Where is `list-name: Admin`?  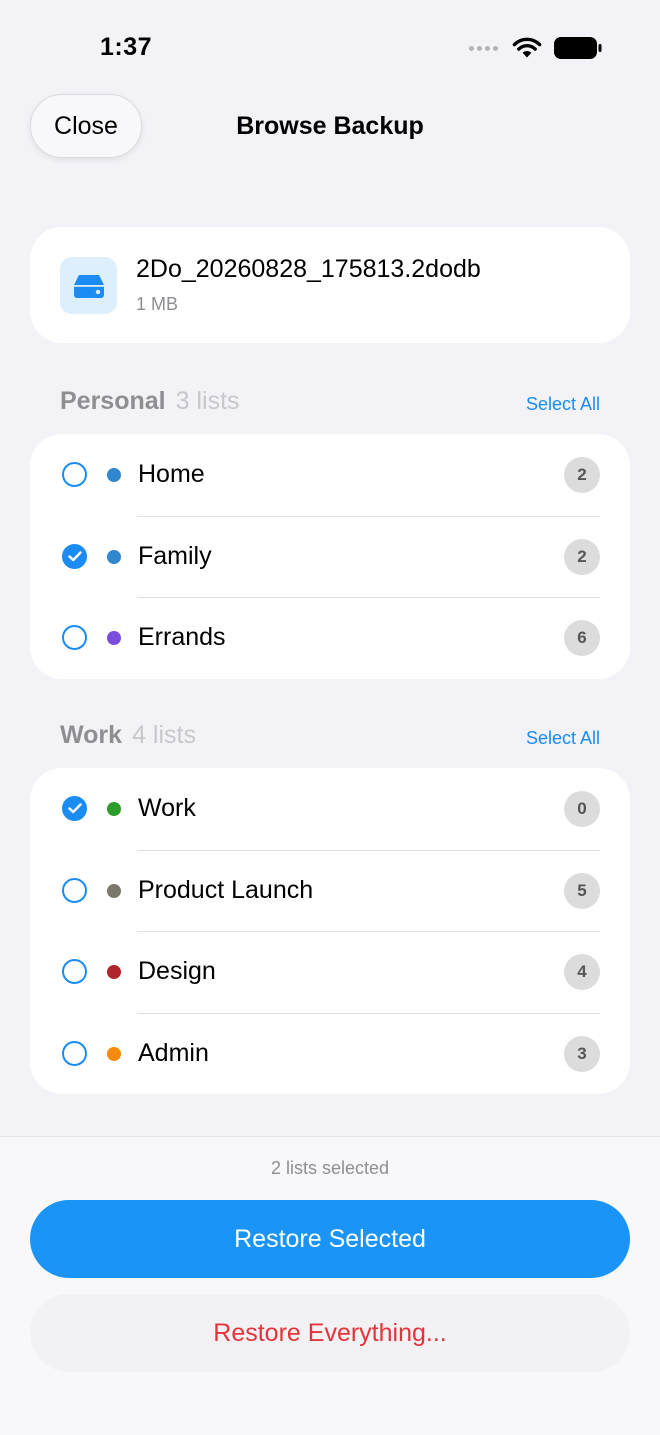 list-name: Admin is located at coordinates (173, 1052).